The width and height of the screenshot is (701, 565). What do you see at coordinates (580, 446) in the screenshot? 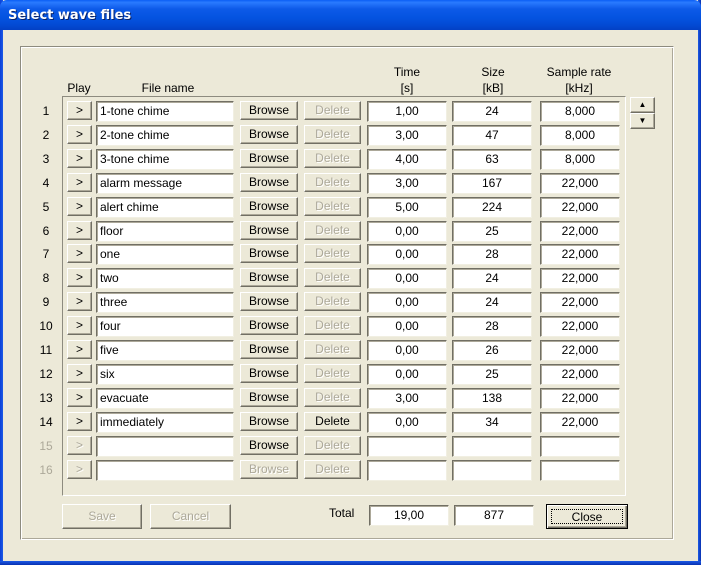
I see `sample-rate-field` at bounding box center [580, 446].